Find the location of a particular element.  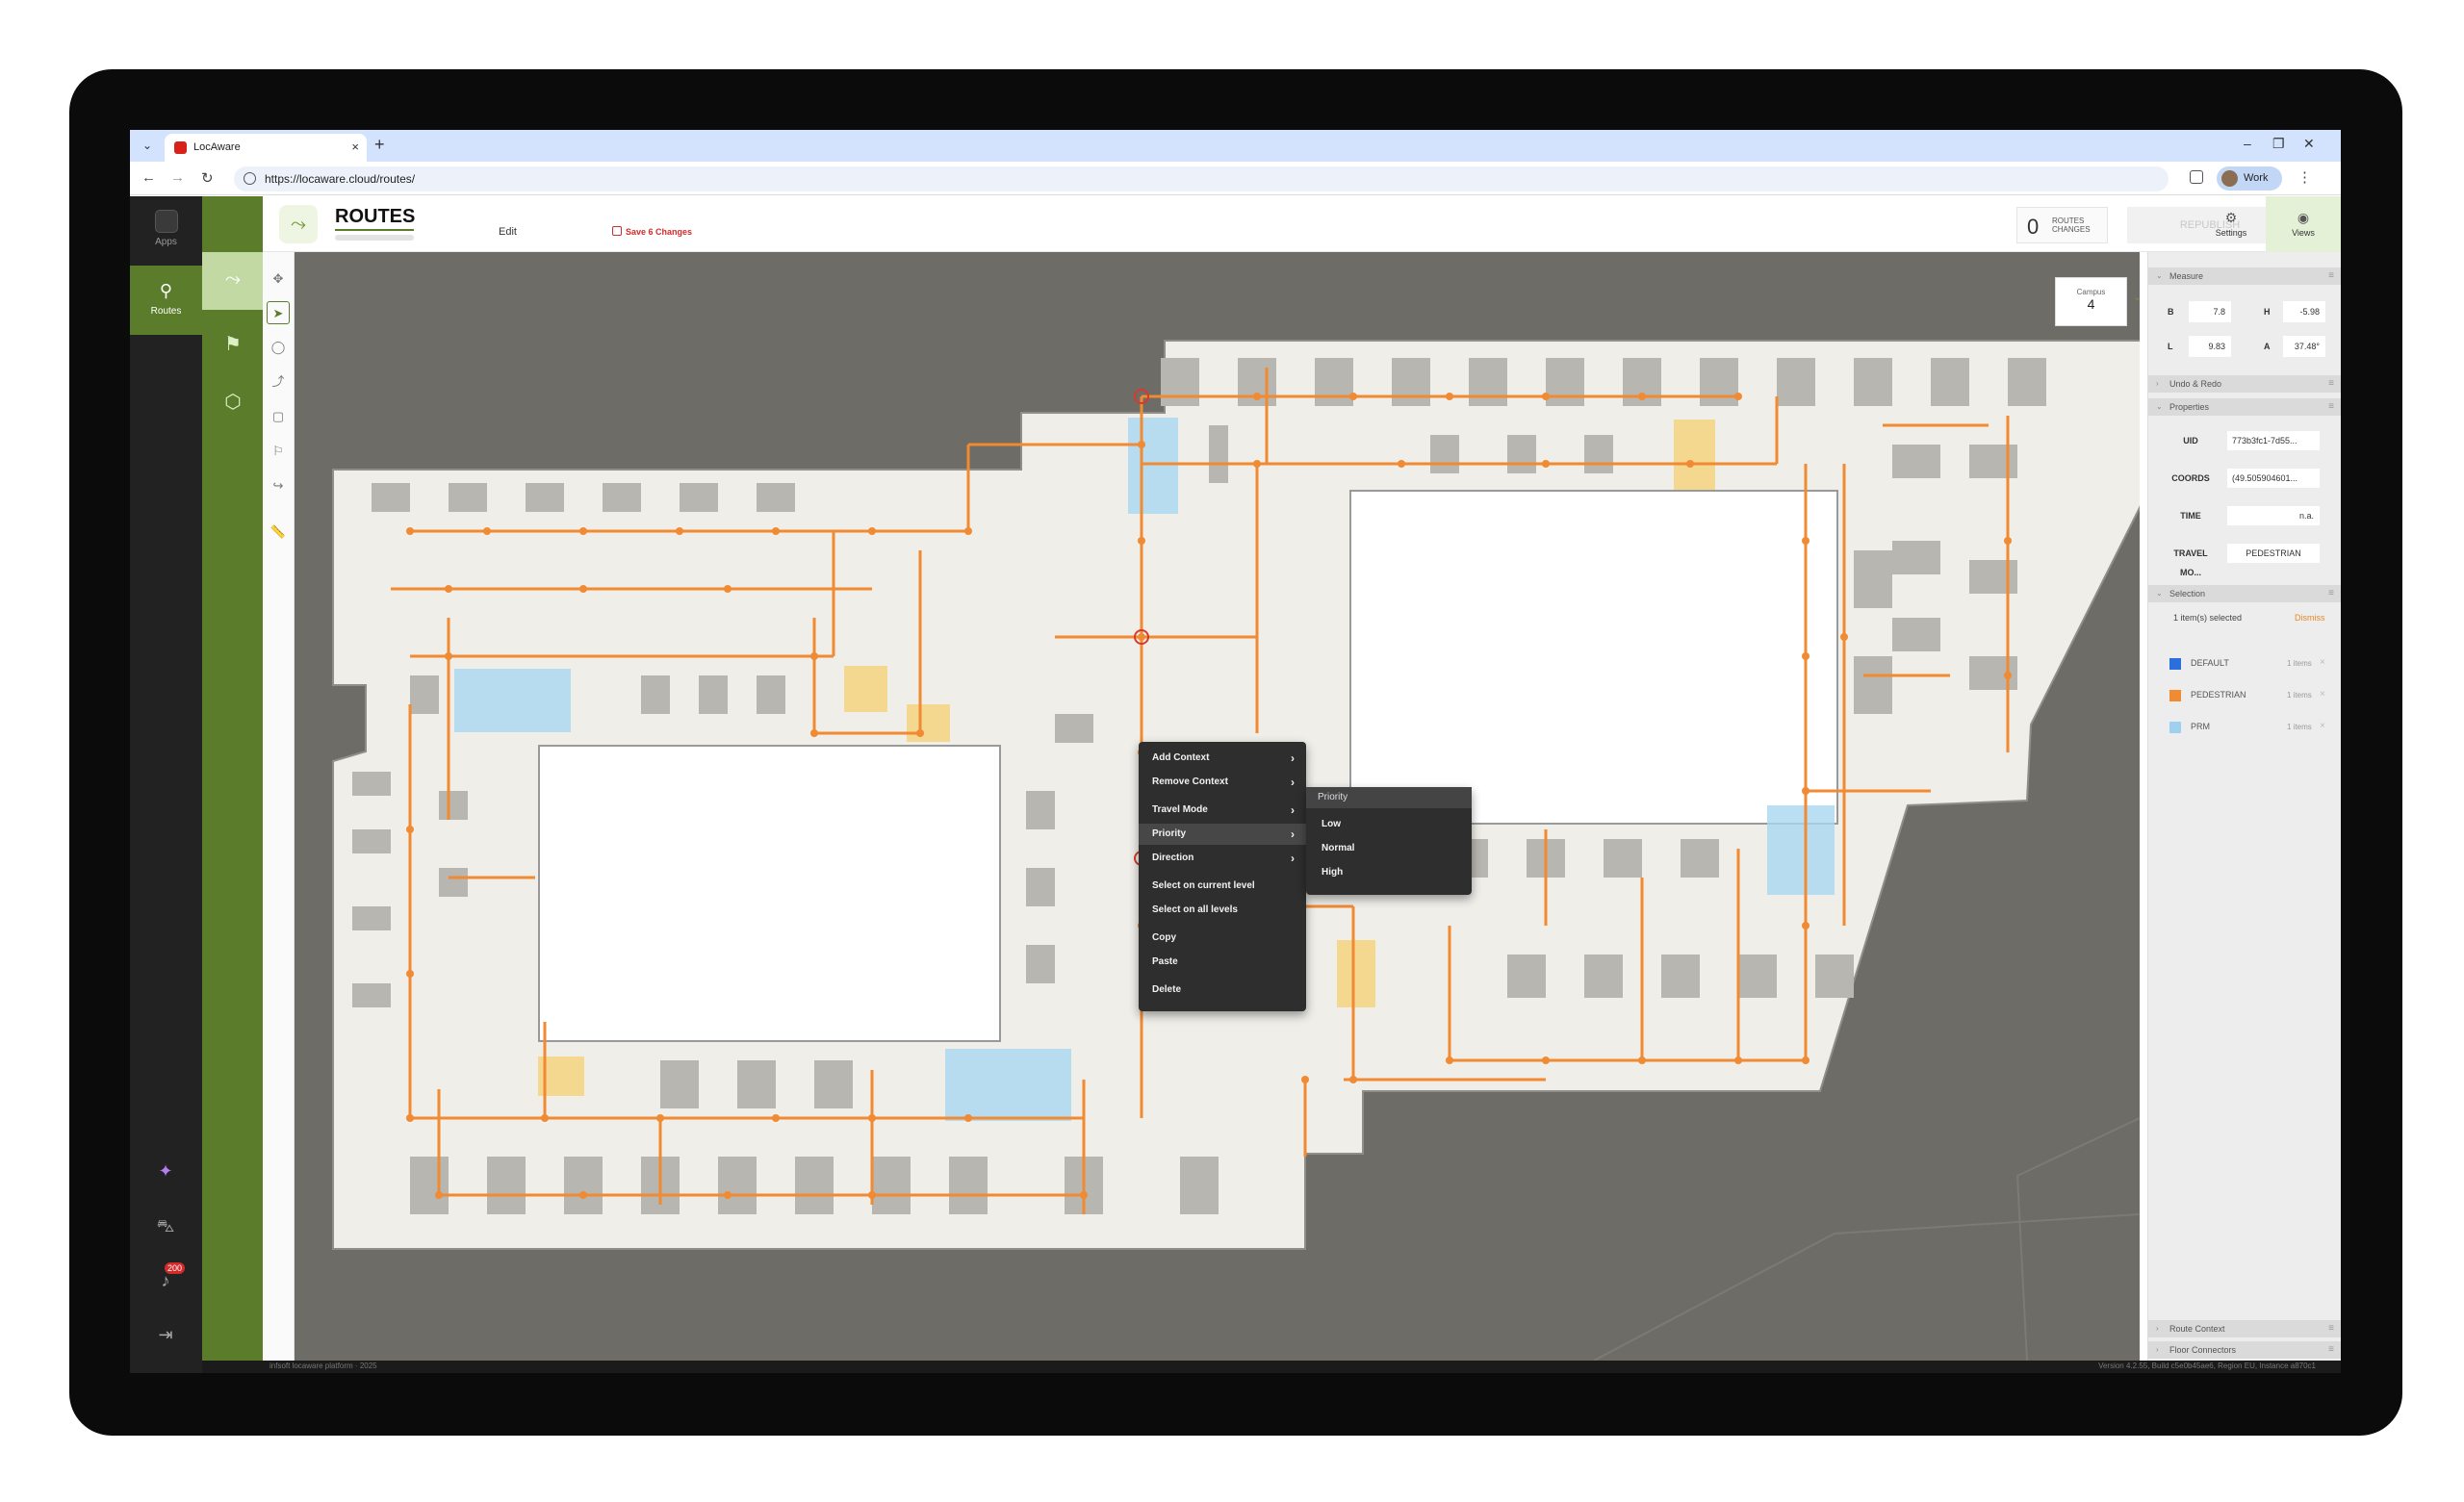

chevron-down-icon: ⌄ is located at coordinates (2137, 297).